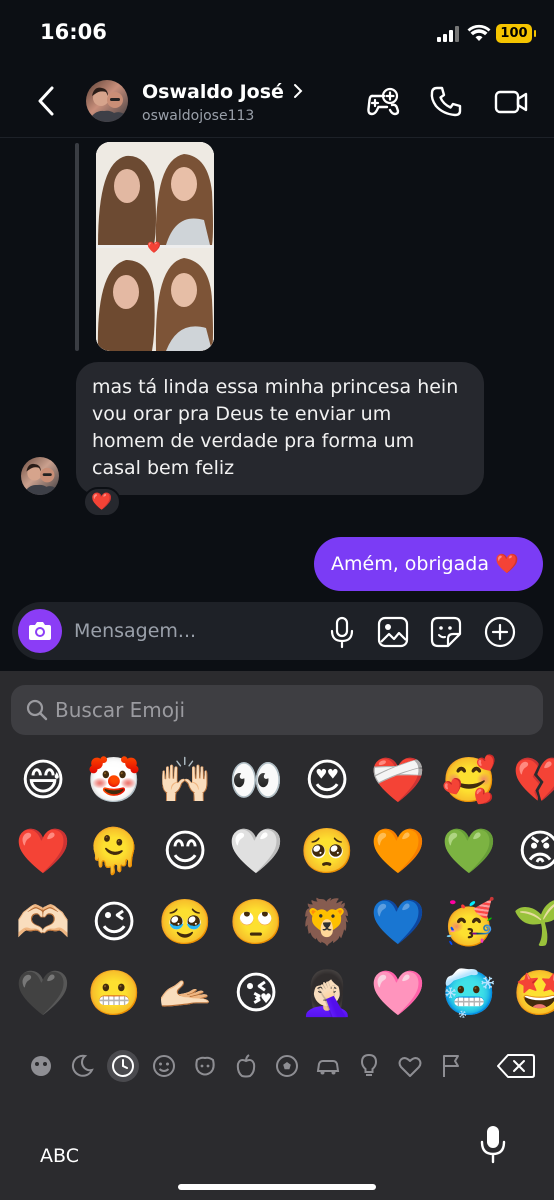 This screenshot has height=1200, width=554. What do you see at coordinates (185, 923) in the screenshot?
I see `emoji-key: 🥹` at bounding box center [185, 923].